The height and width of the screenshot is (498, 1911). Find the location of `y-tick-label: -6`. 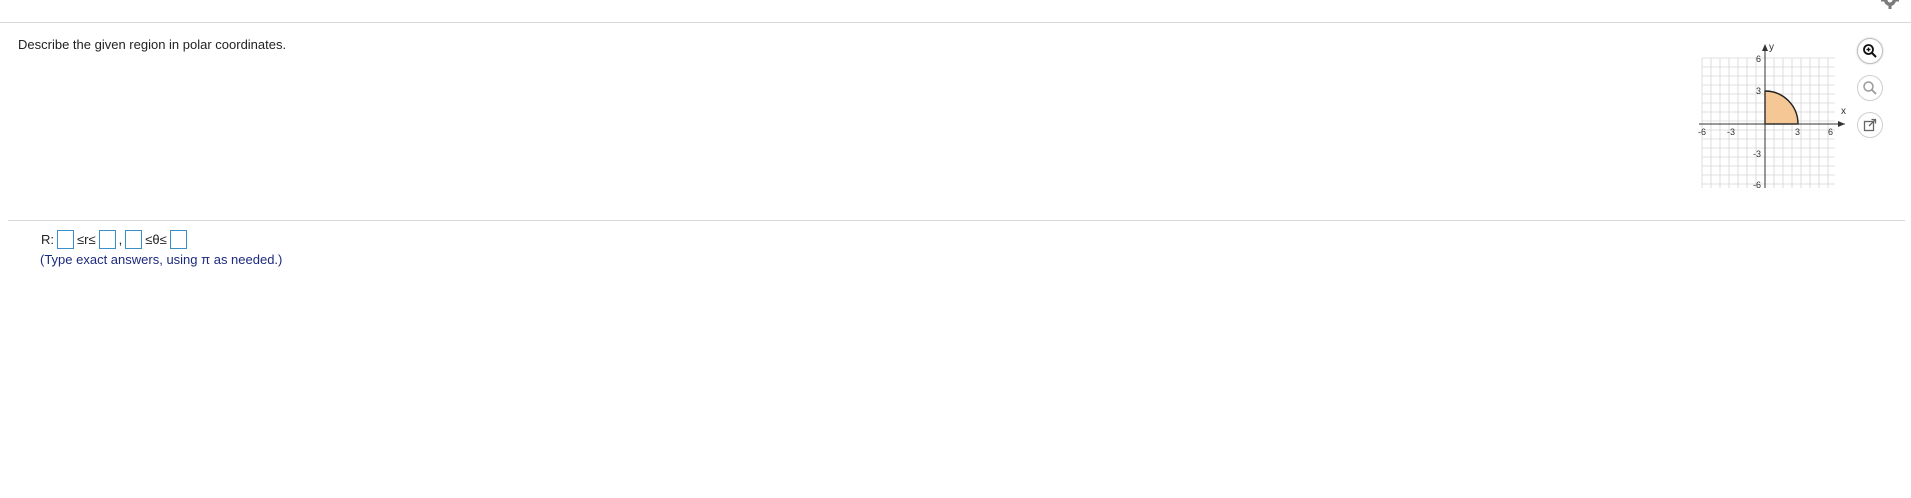

y-tick-label: -6 is located at coordinates (1757, 185).